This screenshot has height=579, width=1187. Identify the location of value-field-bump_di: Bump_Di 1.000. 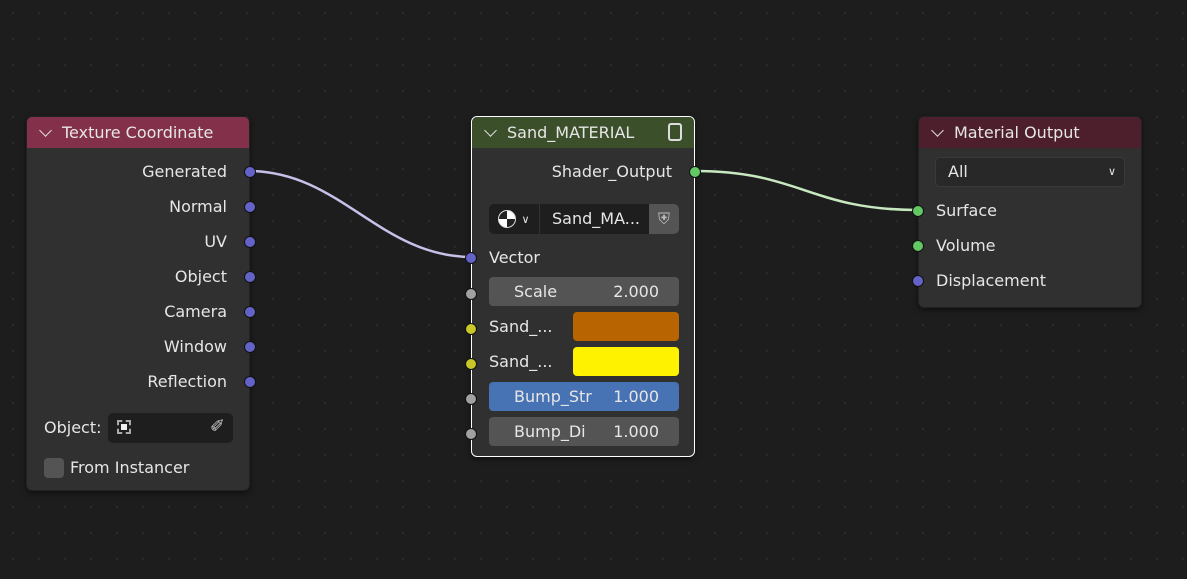
(584, 431).